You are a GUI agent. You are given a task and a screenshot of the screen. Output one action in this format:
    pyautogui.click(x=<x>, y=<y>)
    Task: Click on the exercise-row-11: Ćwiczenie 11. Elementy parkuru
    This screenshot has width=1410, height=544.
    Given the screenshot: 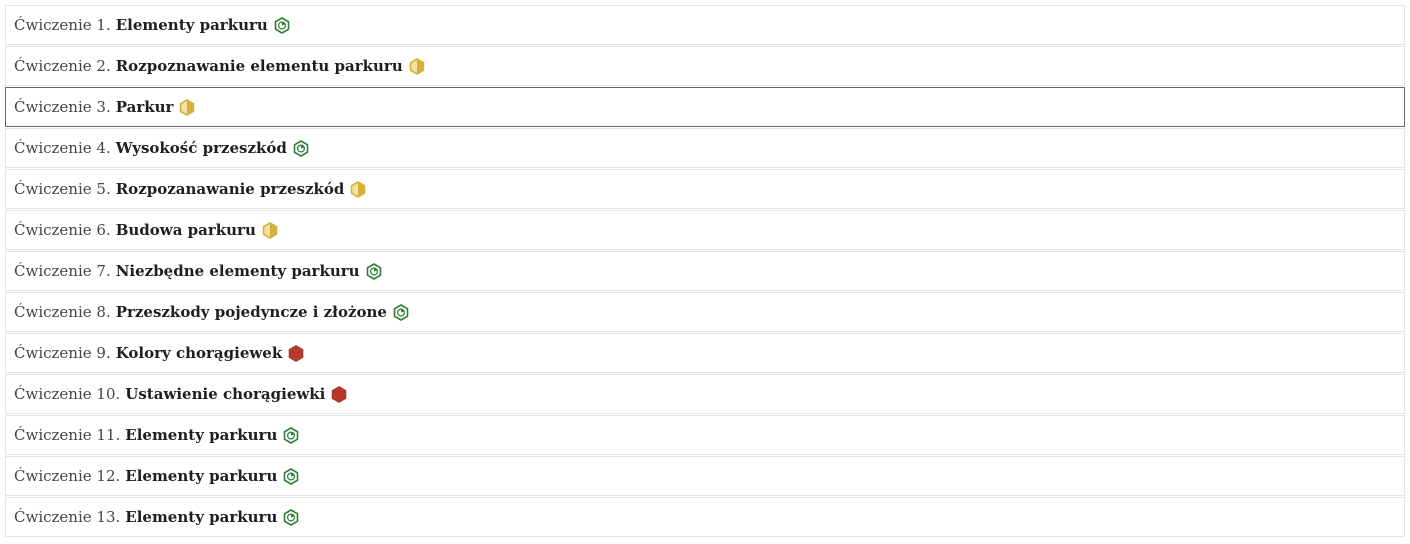 What is the action you would take?
    pyautogui.click(x=705, y=435)
    